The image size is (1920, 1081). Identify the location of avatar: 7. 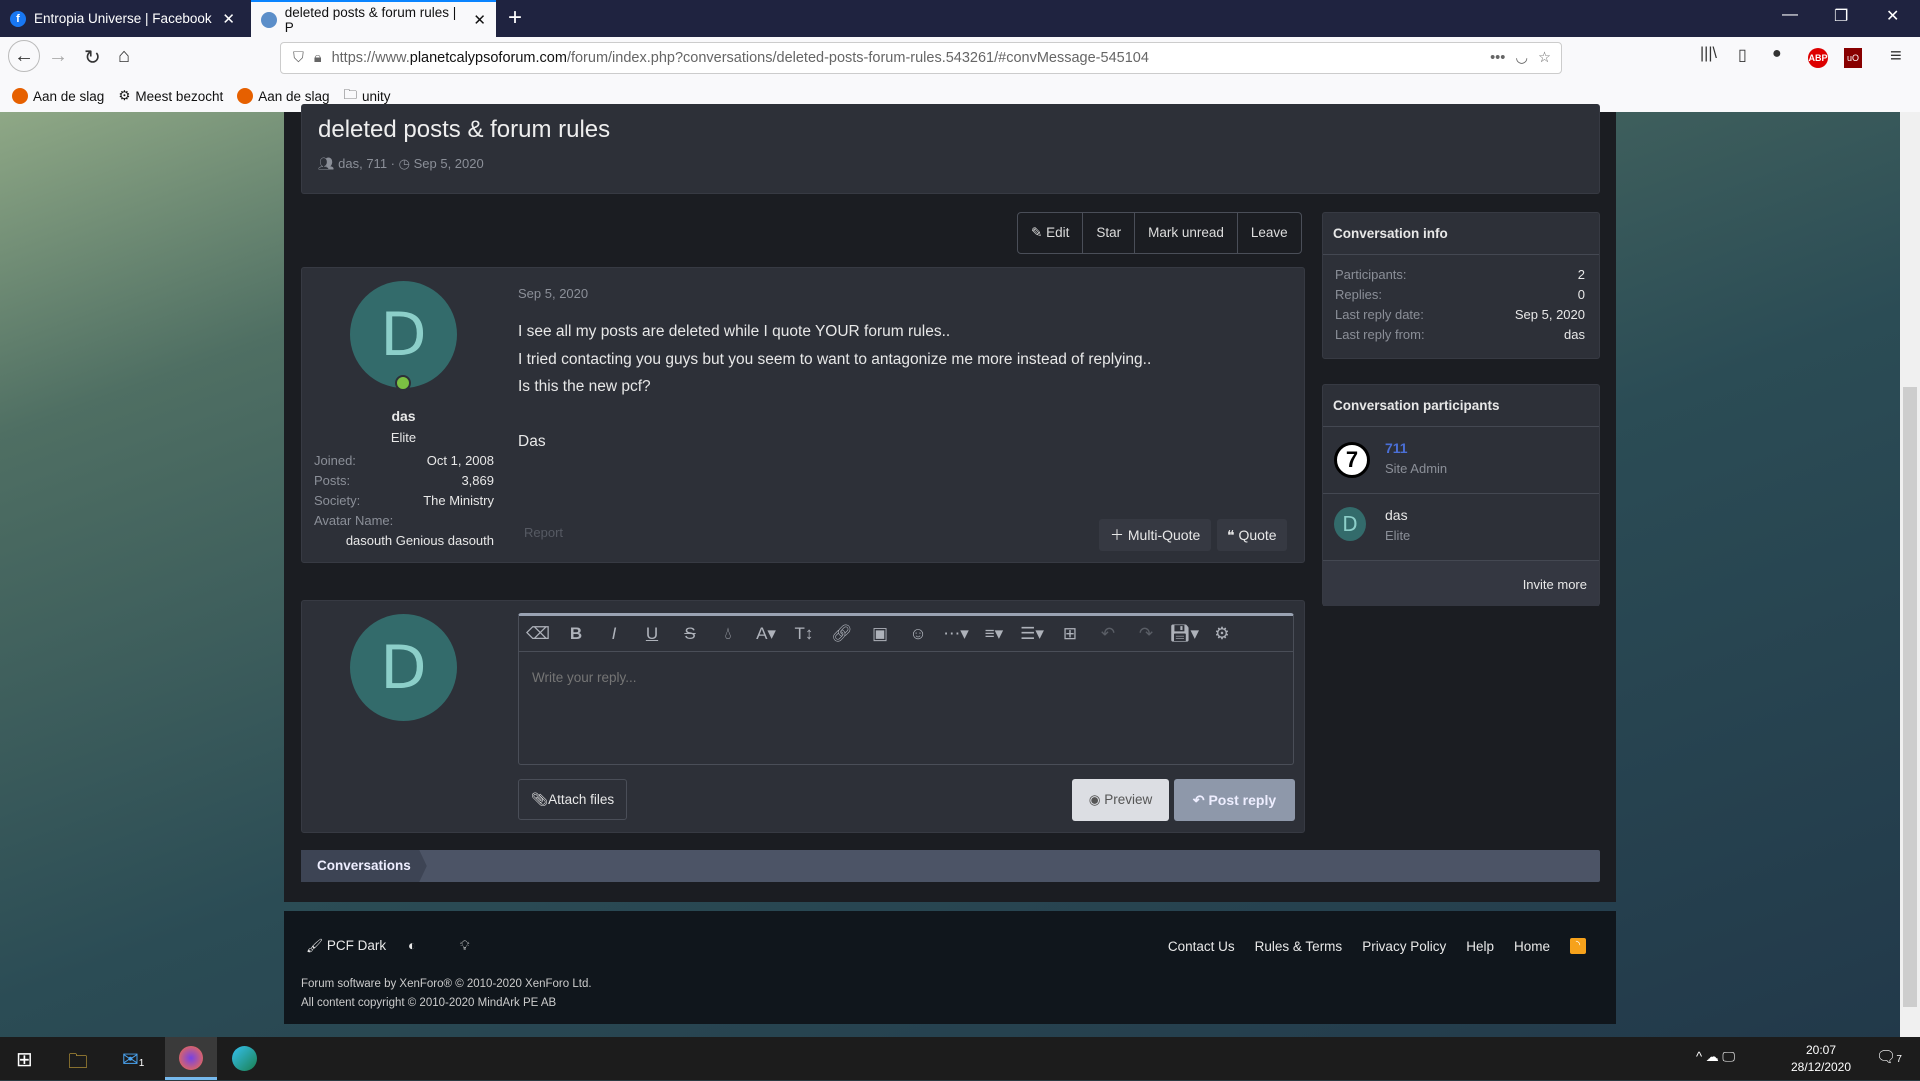
(1352, 460).